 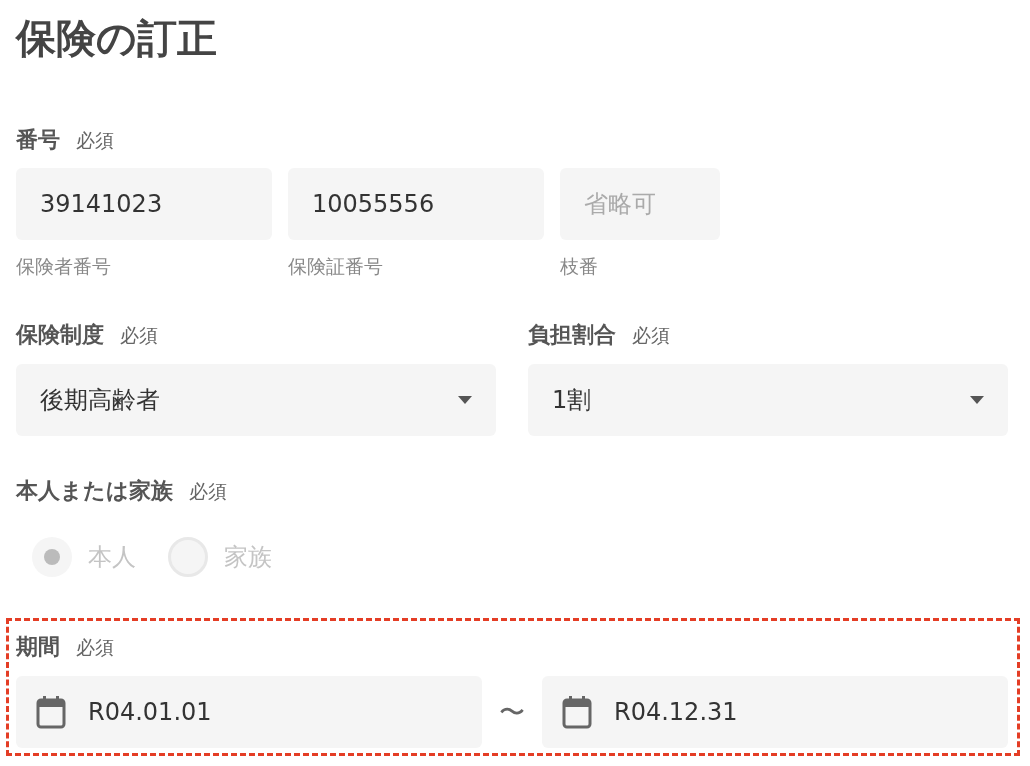 I want to click on input-field: 省略可, so click(x=640, y=204).